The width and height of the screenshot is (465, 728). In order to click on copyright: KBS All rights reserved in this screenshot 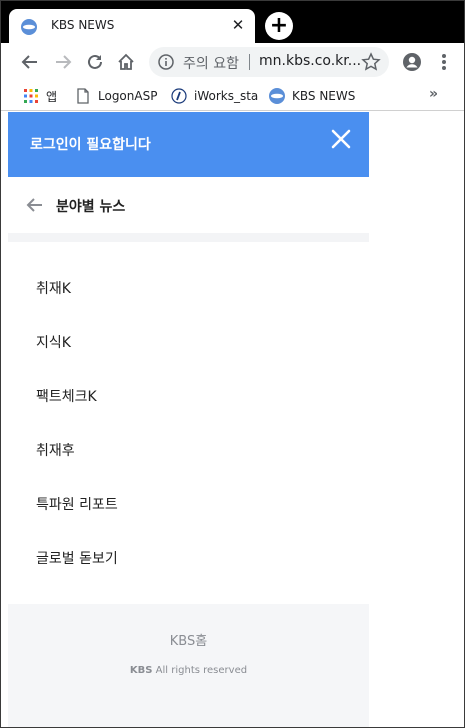, I will do `click(188, 670)`.